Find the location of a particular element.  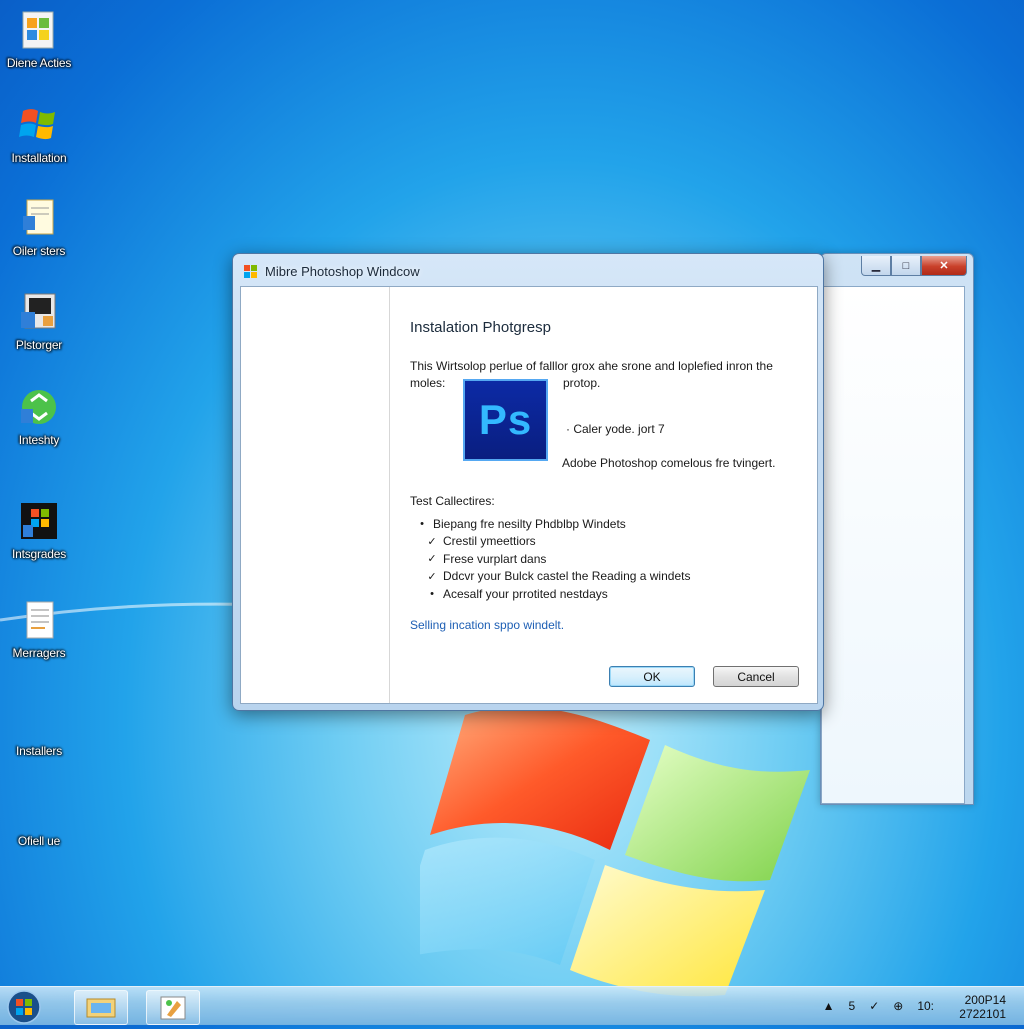

taskbar-app-button is located at coordinates (173, 1007).